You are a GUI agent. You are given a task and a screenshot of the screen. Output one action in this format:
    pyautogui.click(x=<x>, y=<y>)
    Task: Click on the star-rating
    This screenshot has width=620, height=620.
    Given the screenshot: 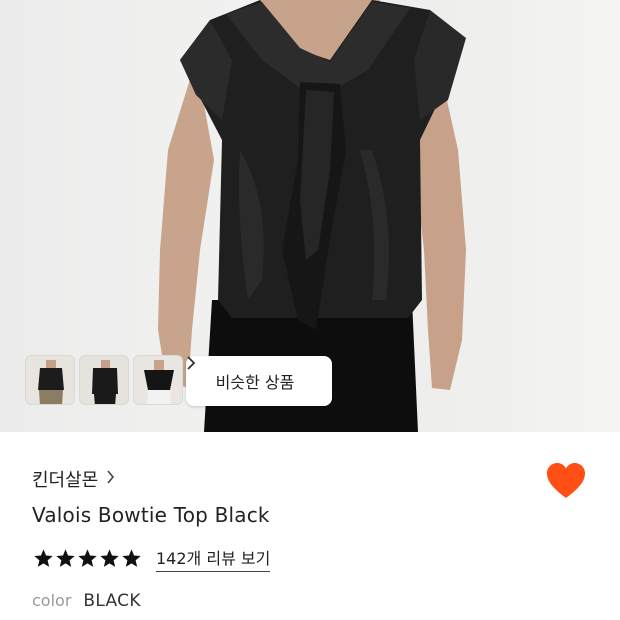 What is the action you would take?
    pyautogui.click(x=87, y=558)
    